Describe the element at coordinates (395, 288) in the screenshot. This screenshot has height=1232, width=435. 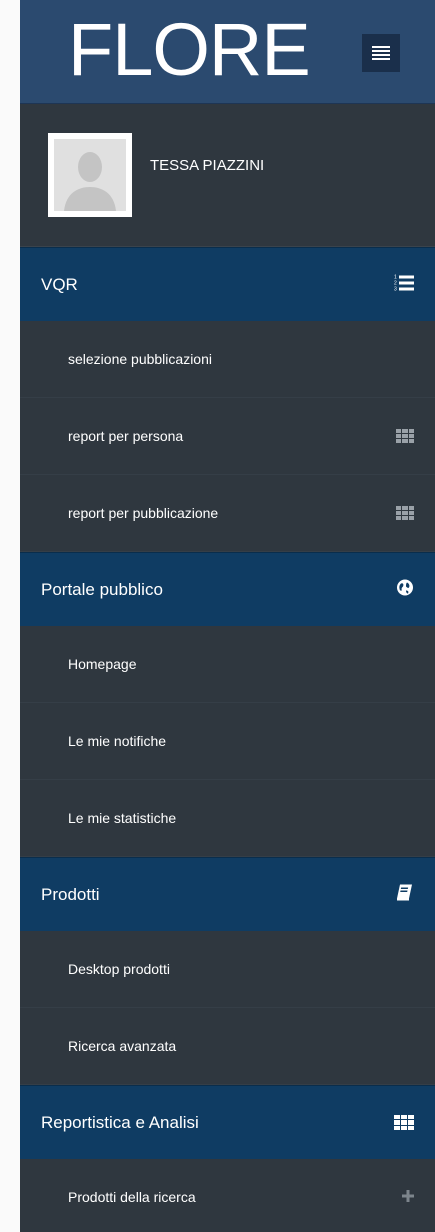
I see `svg-text: 3` at that location.